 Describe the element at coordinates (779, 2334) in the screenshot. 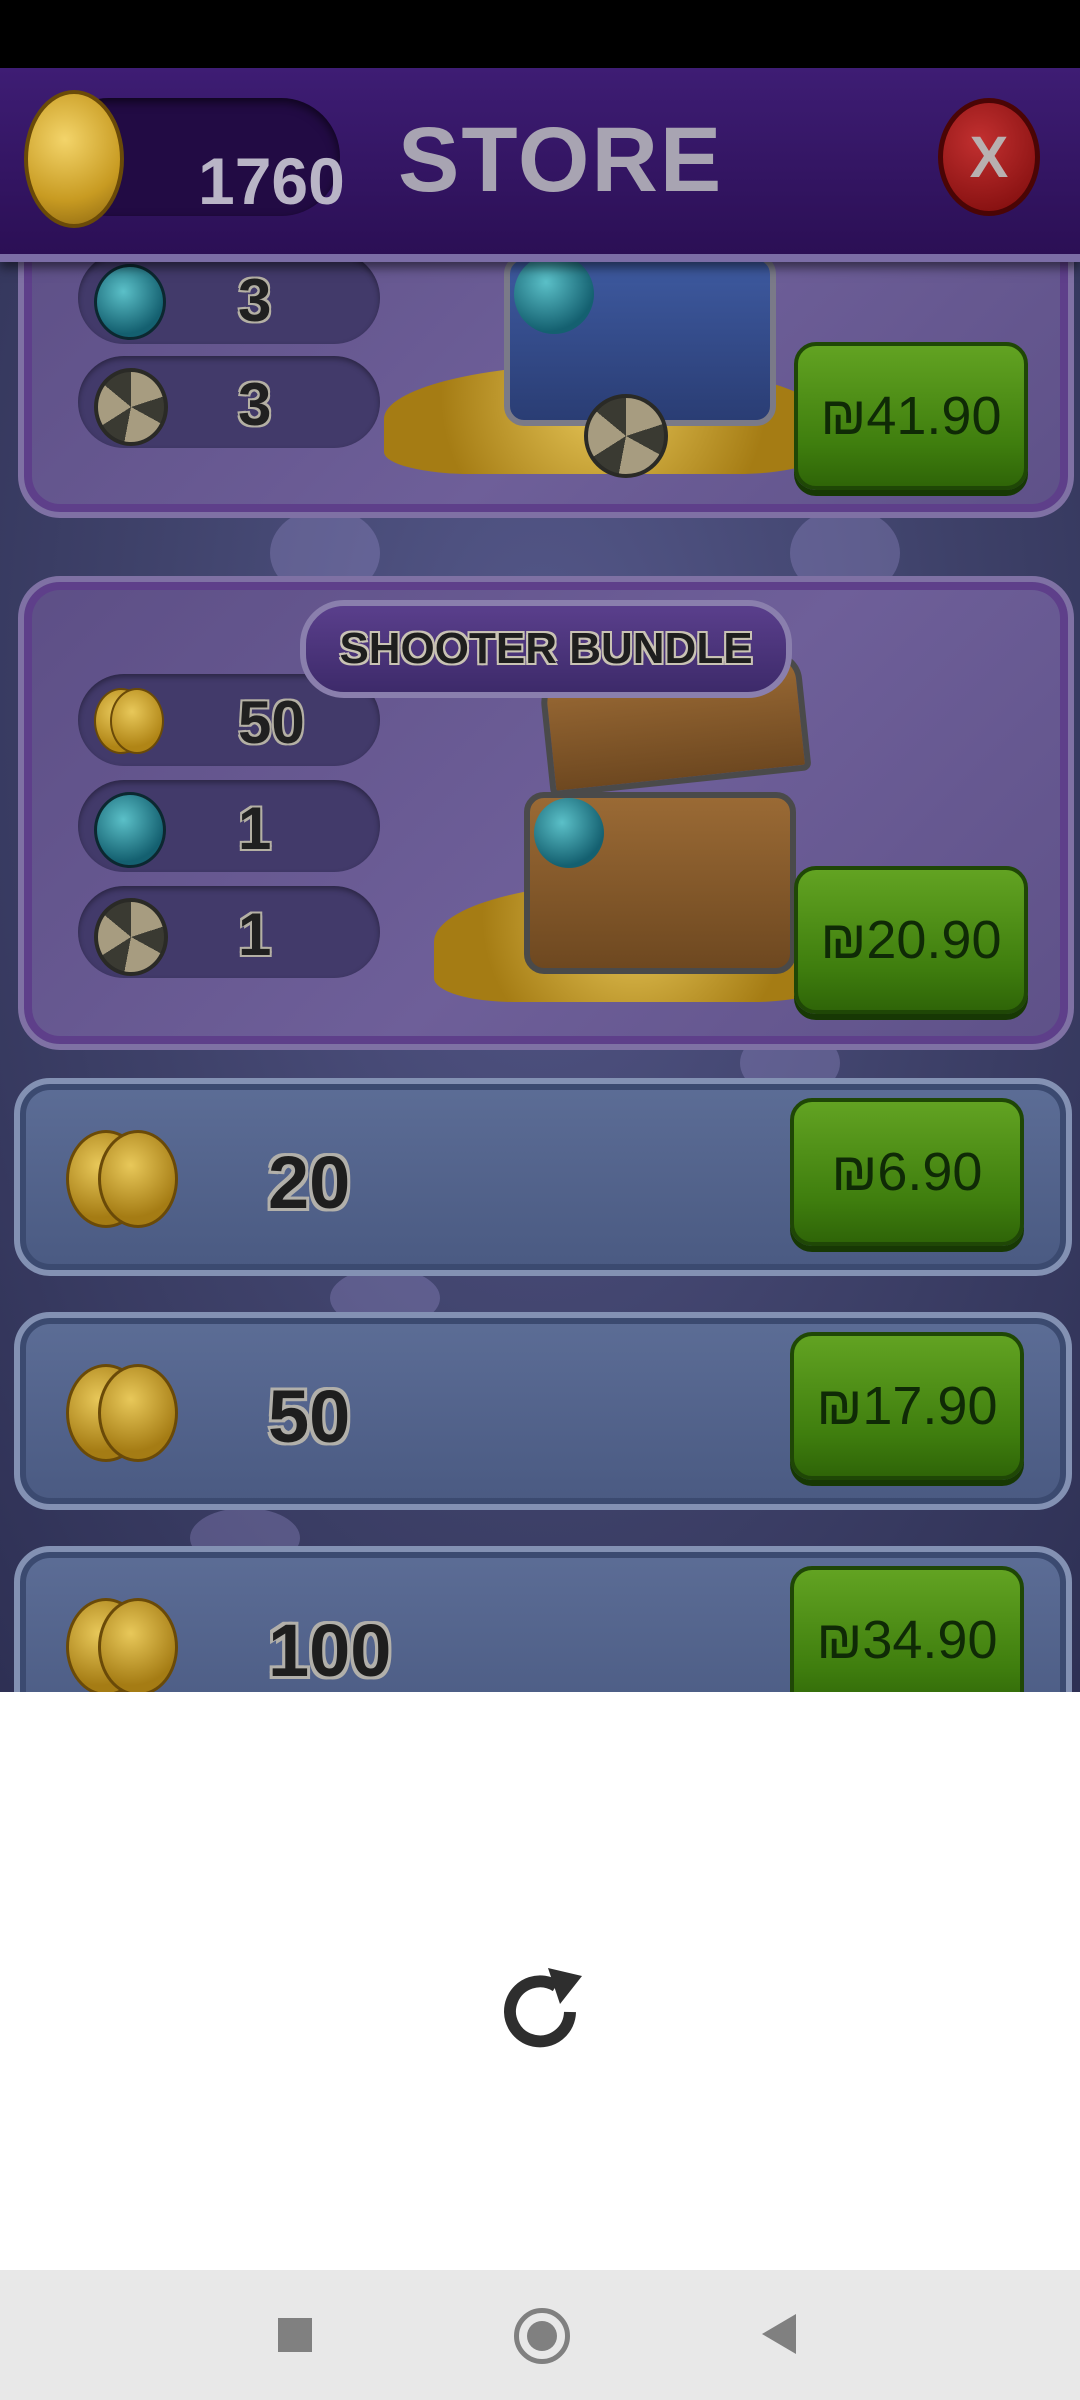

I see `back-button` at that location.